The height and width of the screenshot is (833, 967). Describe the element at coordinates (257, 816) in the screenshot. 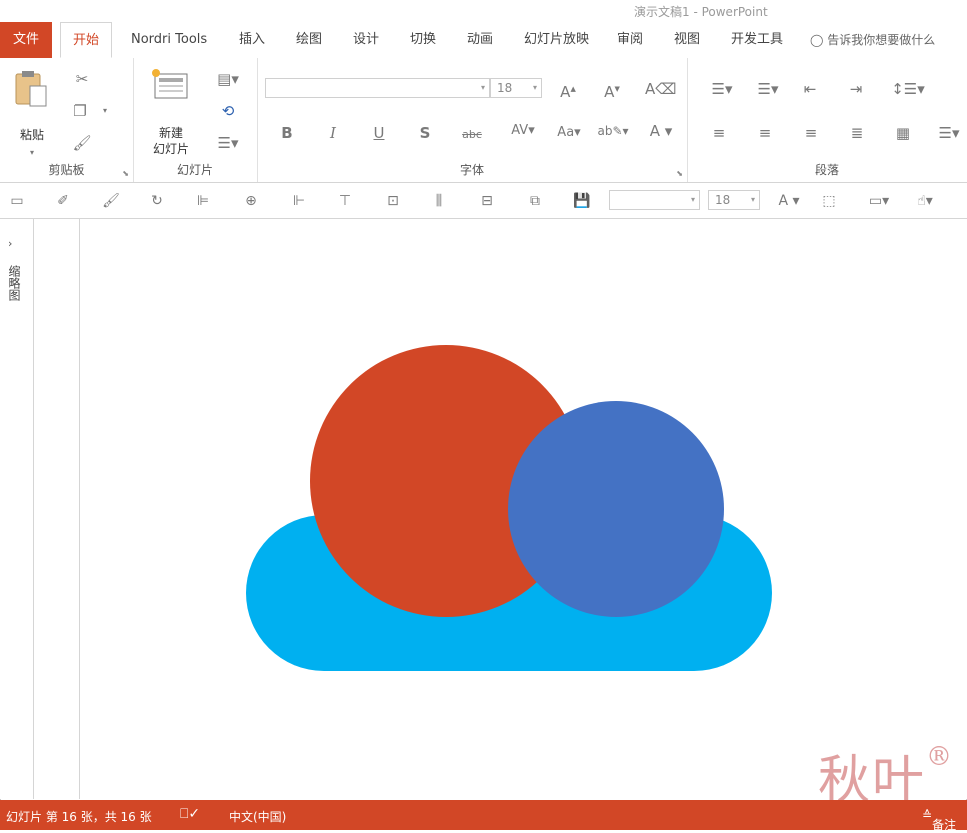

I see `language-indicator: 中文(中国)` at that location.